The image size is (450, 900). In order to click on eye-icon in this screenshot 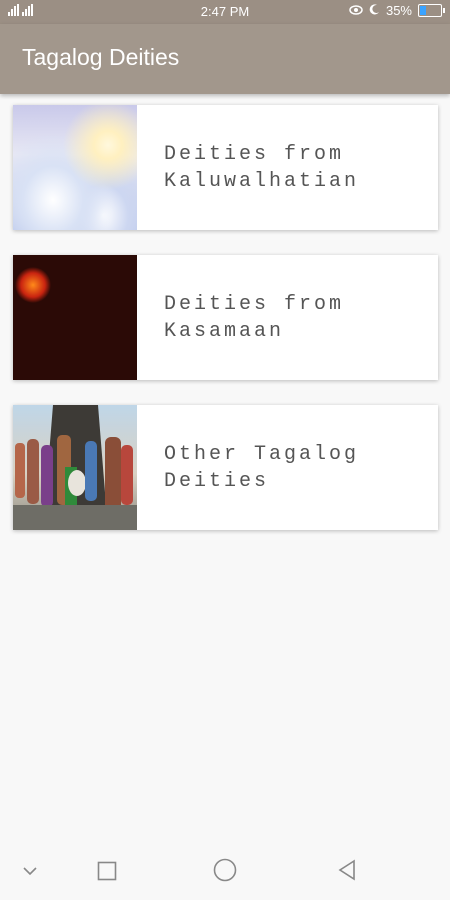, I will do `click(356, 10)`.